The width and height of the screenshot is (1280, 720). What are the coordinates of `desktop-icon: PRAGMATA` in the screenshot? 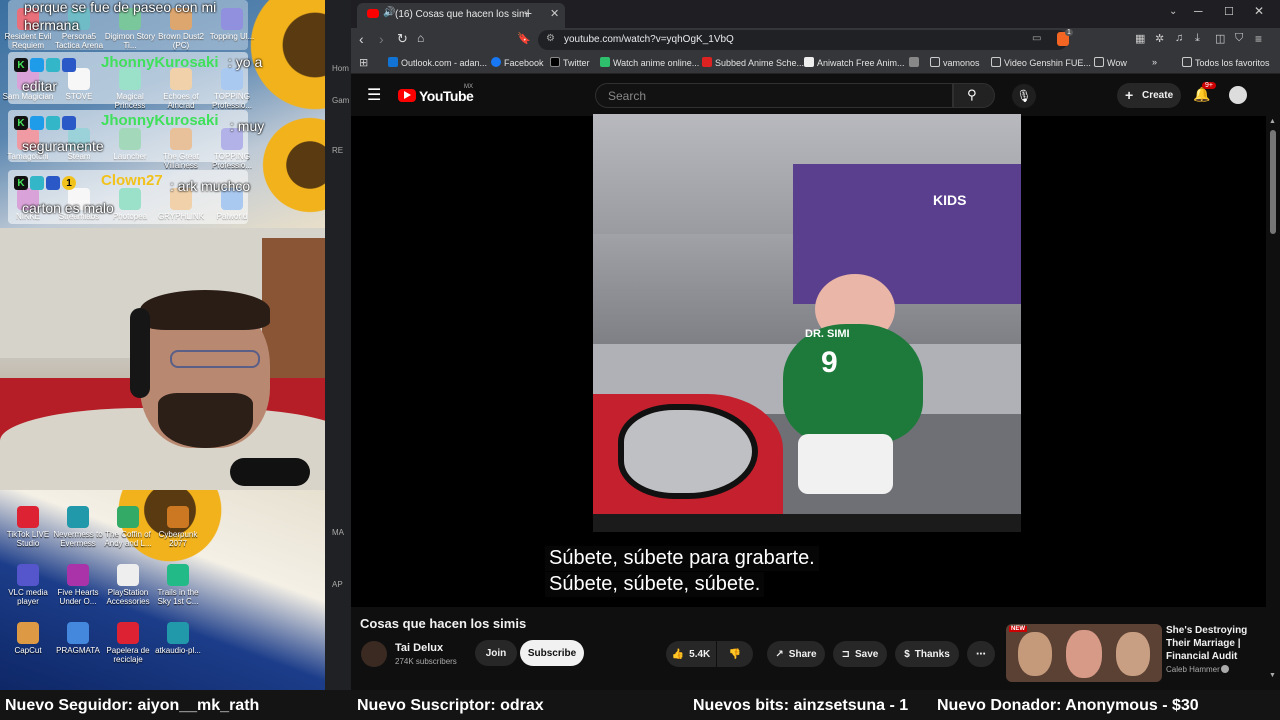 It's located at (78, 638).